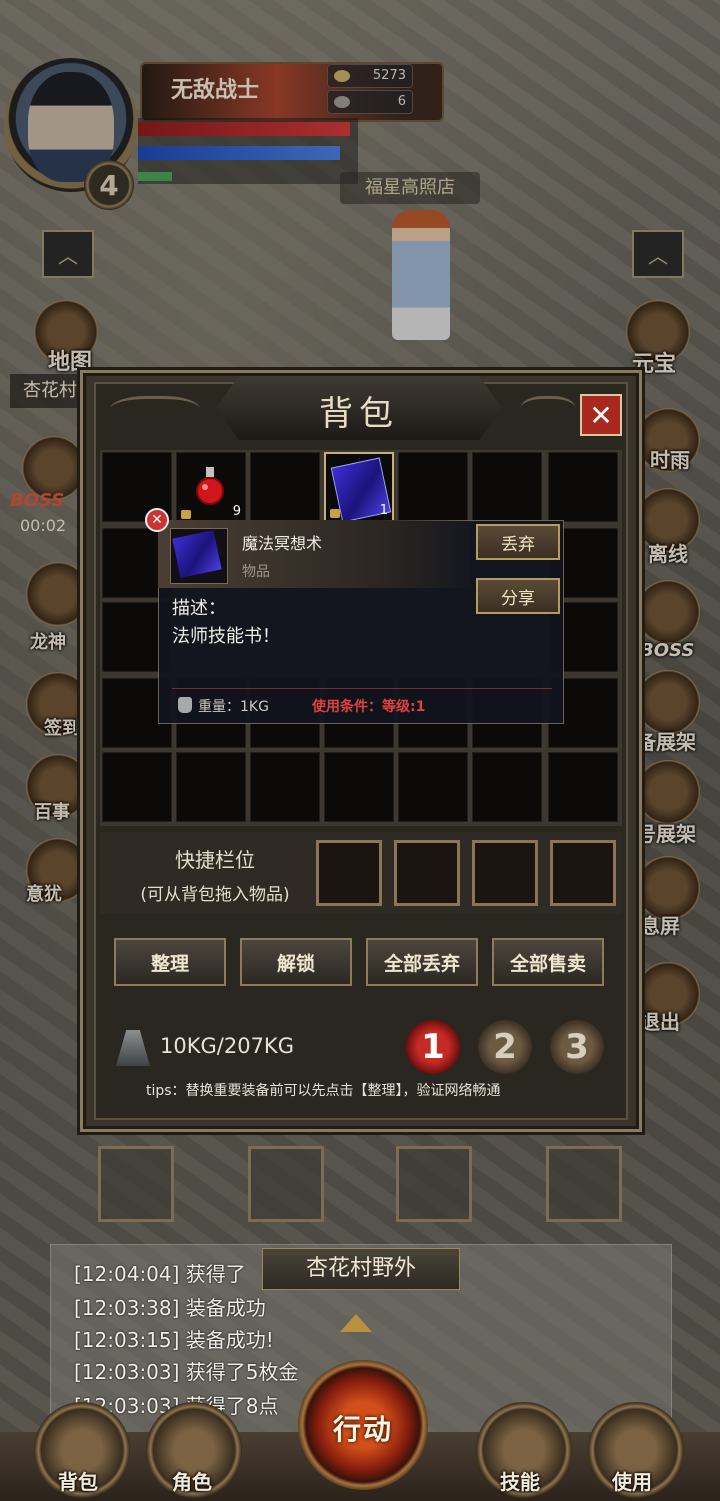 Image resolution: width=720 pixels, height=1501 pixels. Describe the element at coordinates (362, 1429) in the screenshot. I see `action-label: 行动` at that location.